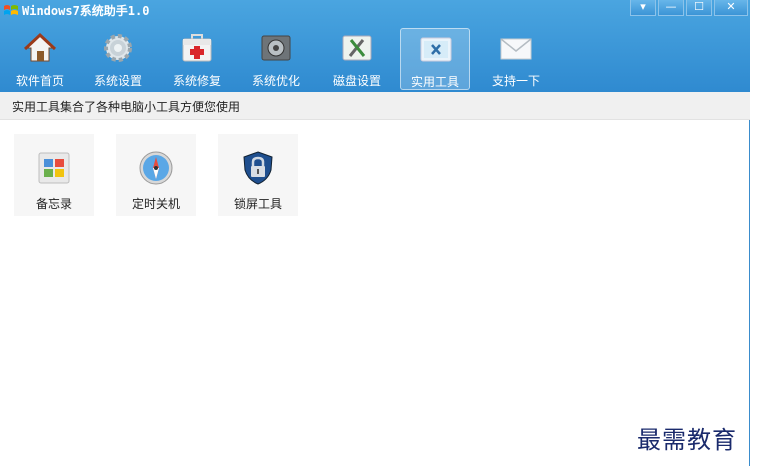 Image resolution: width=758 pixels, height=466 pixels. I want to click on tab-system-settings: 系统设置, so click(118, 59).